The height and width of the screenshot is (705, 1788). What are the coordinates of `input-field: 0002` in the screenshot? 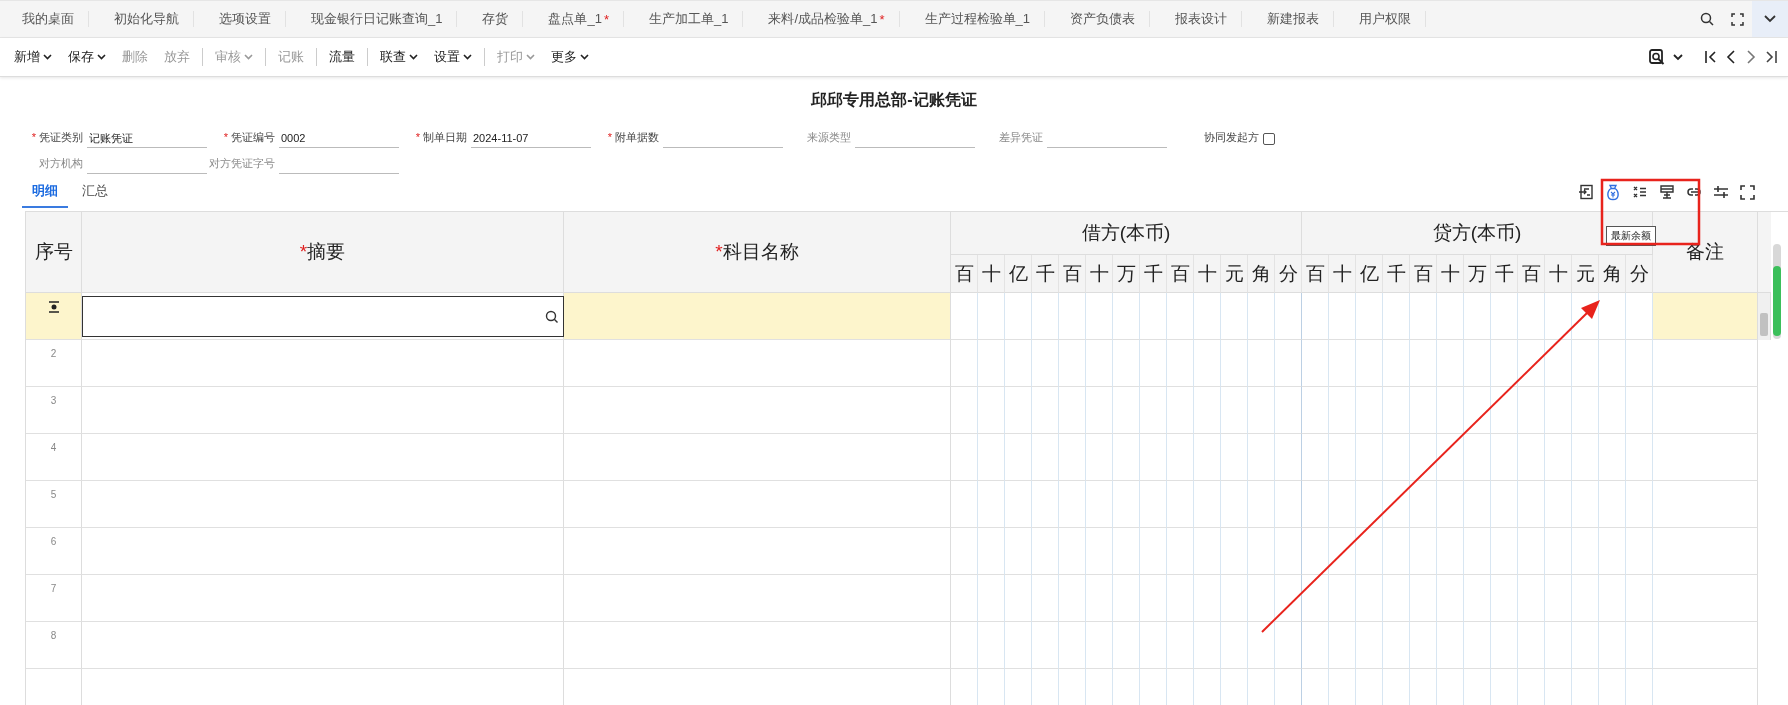 It's located at (339, 140).